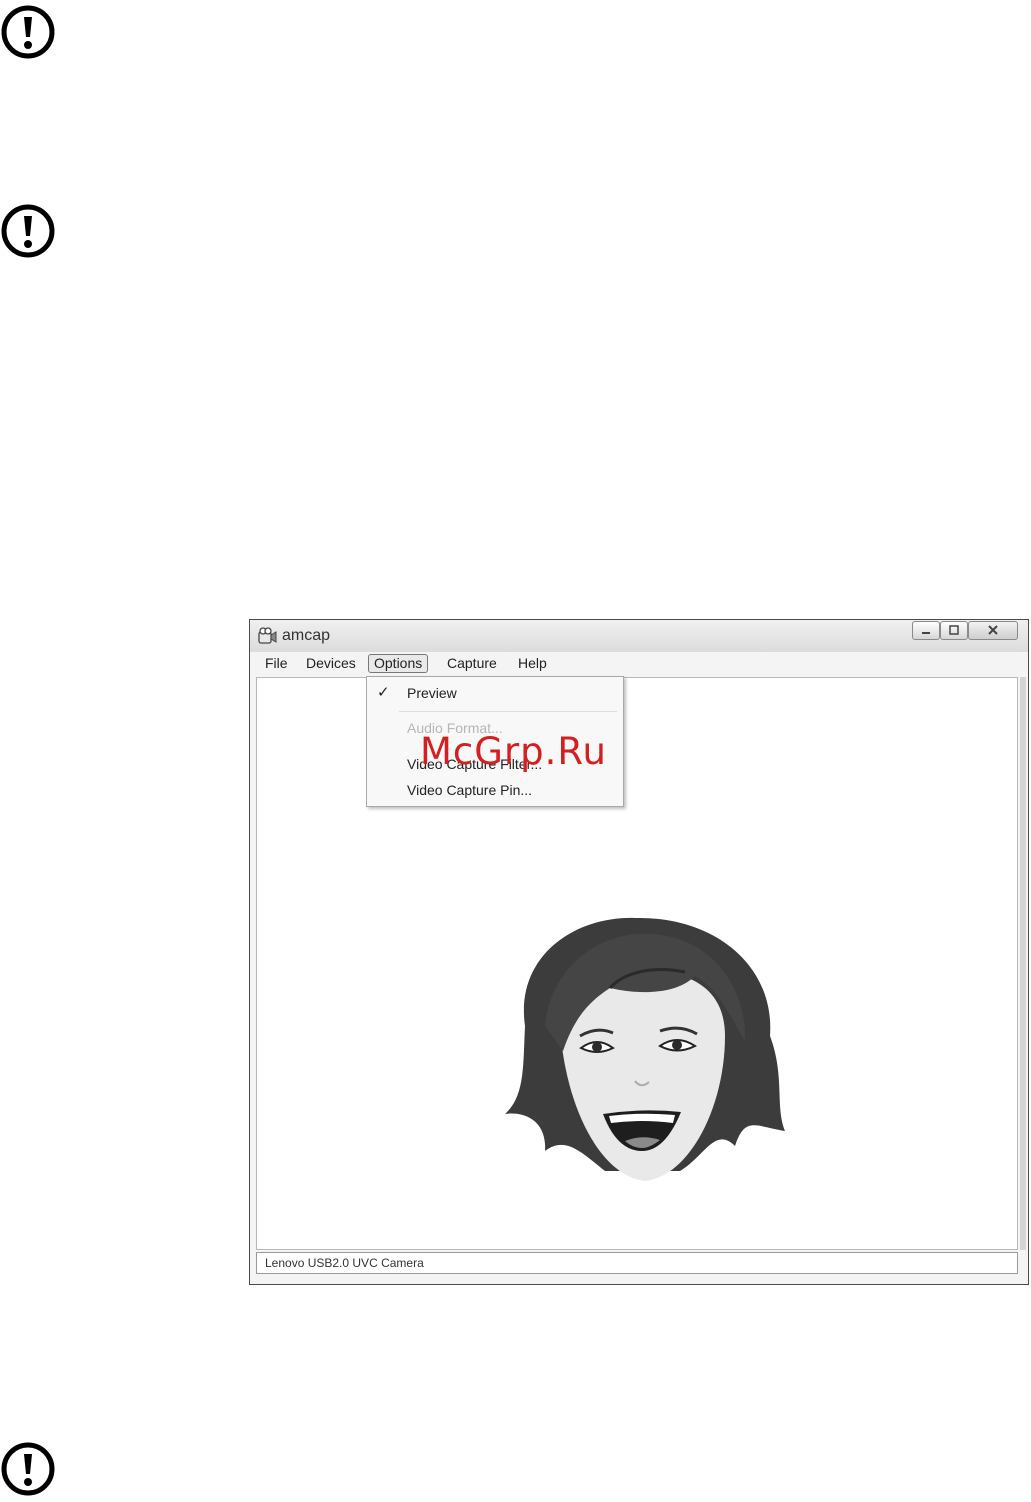 This screenshot has height=1502, width=1031. What do you see at coordinates (639, 664) in the screenshot?
I see `menu-bar: File Devices Options Capture Help` at bounding box center [639, 664].